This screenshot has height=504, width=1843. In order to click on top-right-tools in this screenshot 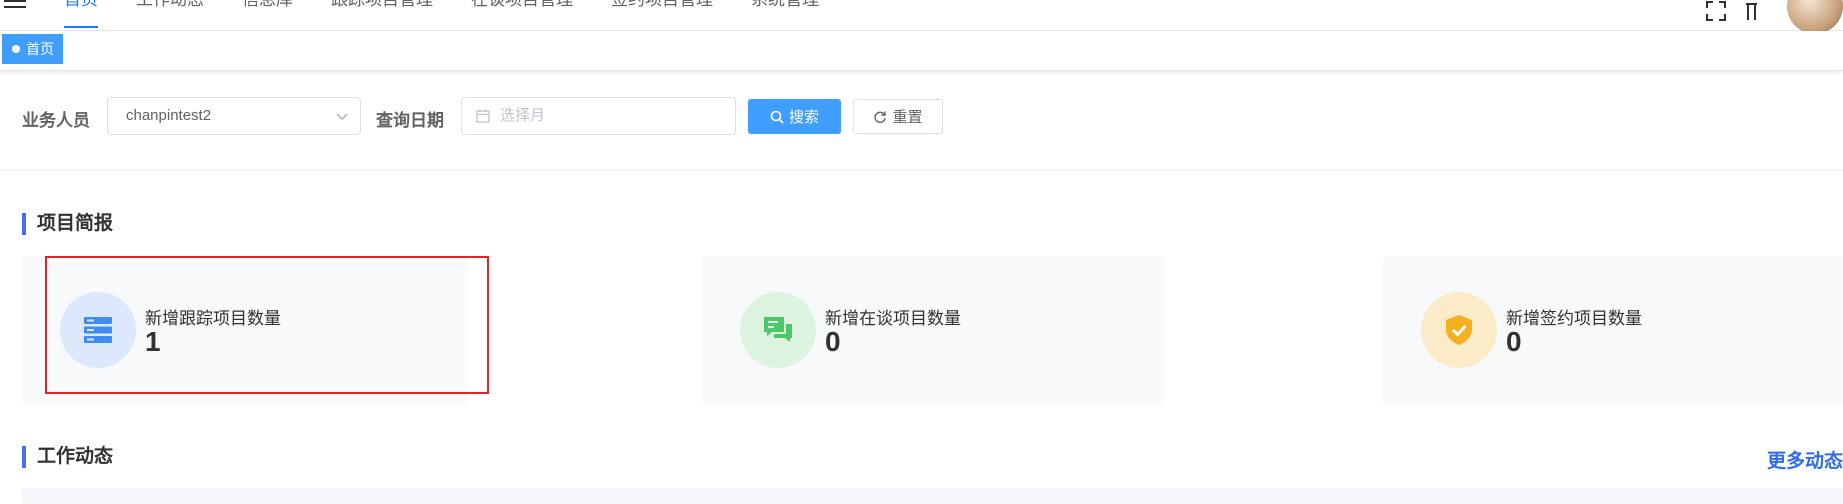, I will do `click(1774, 17)`.